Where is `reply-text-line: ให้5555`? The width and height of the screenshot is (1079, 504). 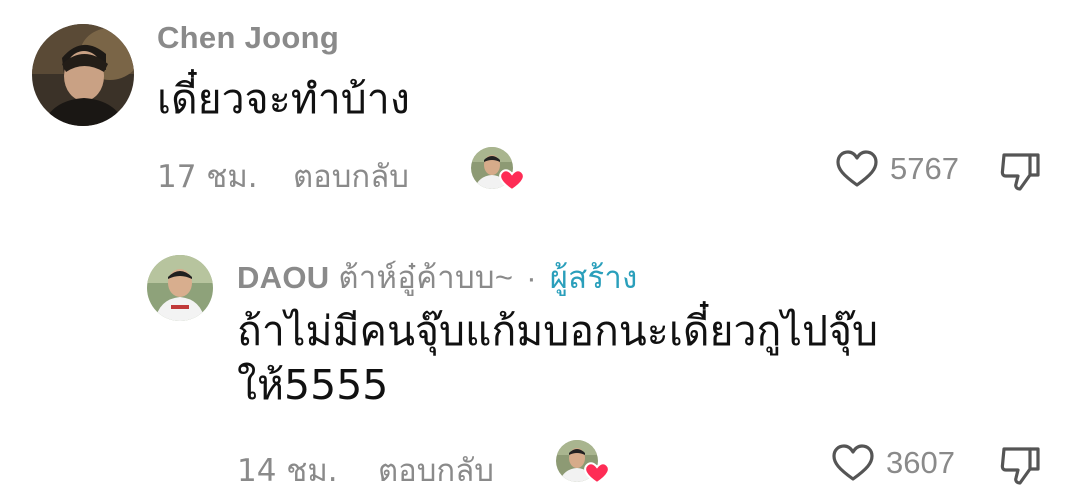
reply-text-line: ให้5555 is located at coordinates (313, 385).